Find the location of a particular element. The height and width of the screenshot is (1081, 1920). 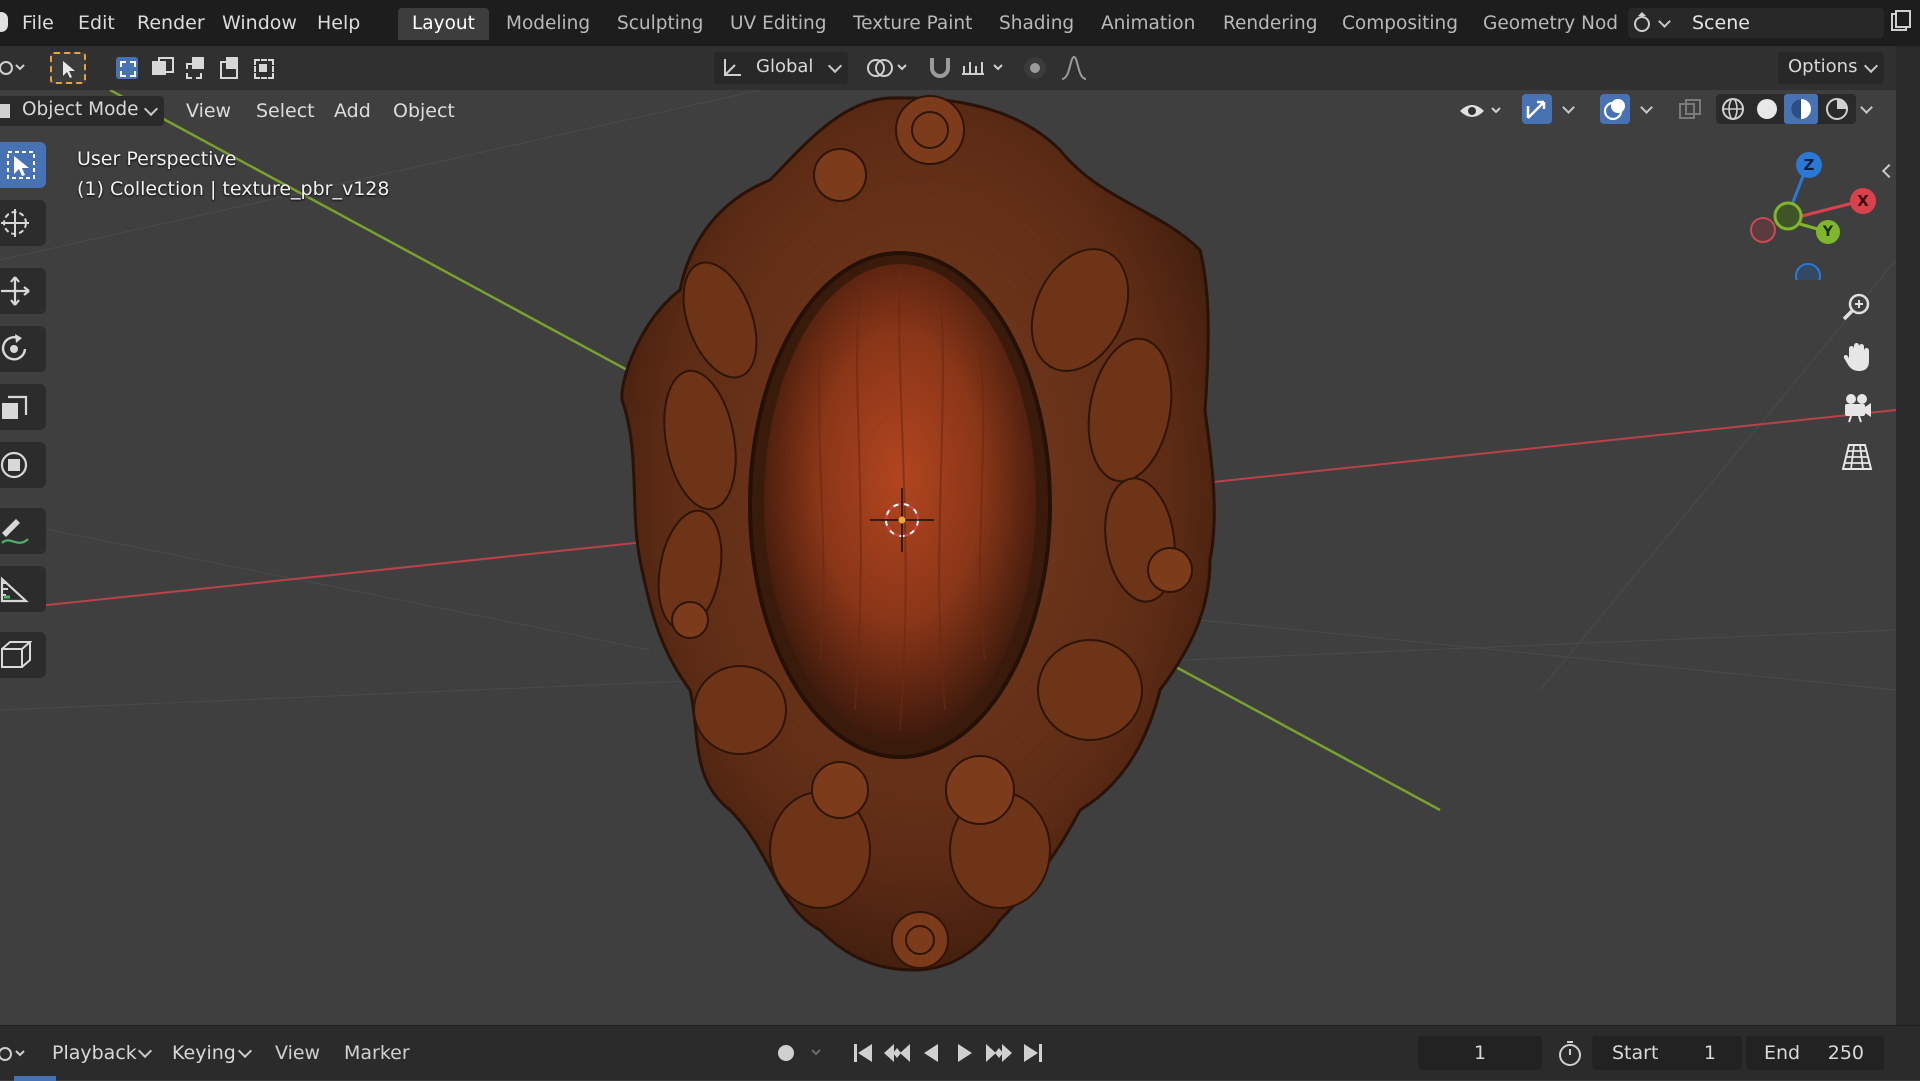

header-menu-add: Add is located at coordinates (352, 111).